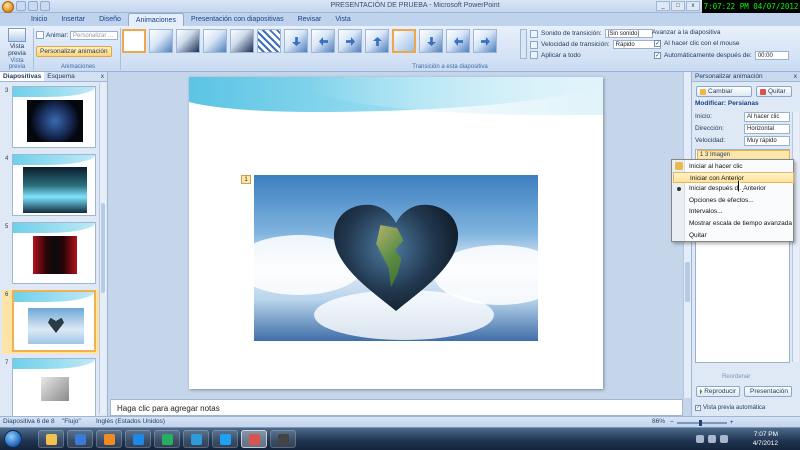 Image resolution: width=800 pixels, height=450 pixels. What do you see at coordinates (658, 422) in the screenshot?
I see `zoom-level: 86%` at bounding box center [658, 422].